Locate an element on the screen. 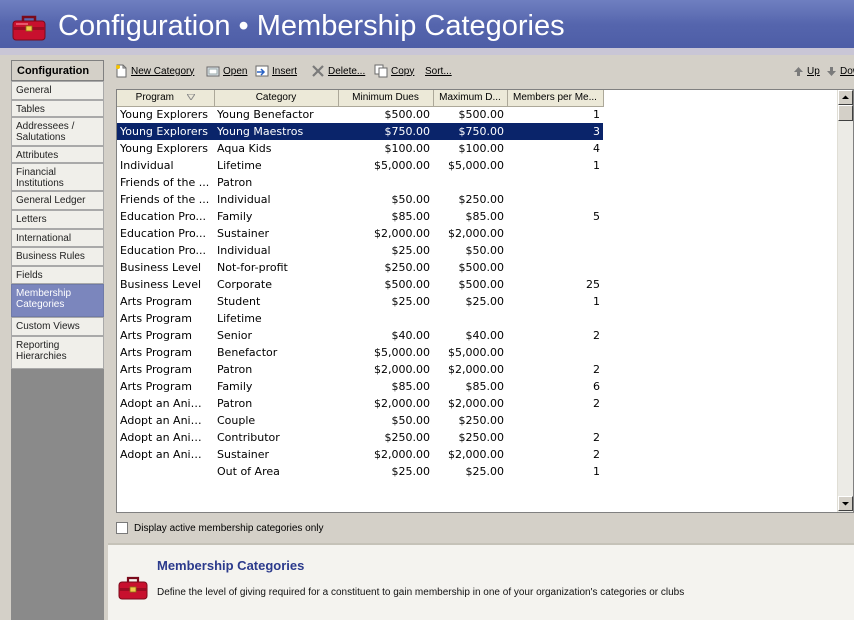 The image size is (854, 620). header-divider is located at coordinates (427, 51).